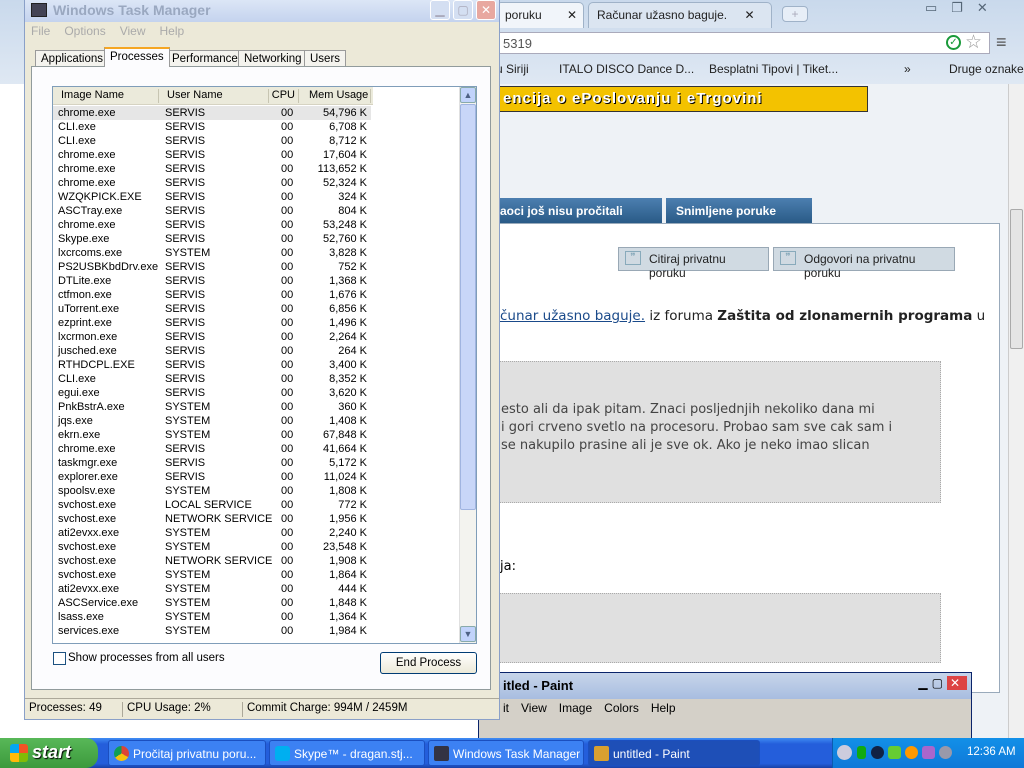 This screenshot has height=768, width=1024. What do you see at coordinates (844, 752) in the screenshot?
I see `tray-expand-icon` at bounding box center [844, 752].